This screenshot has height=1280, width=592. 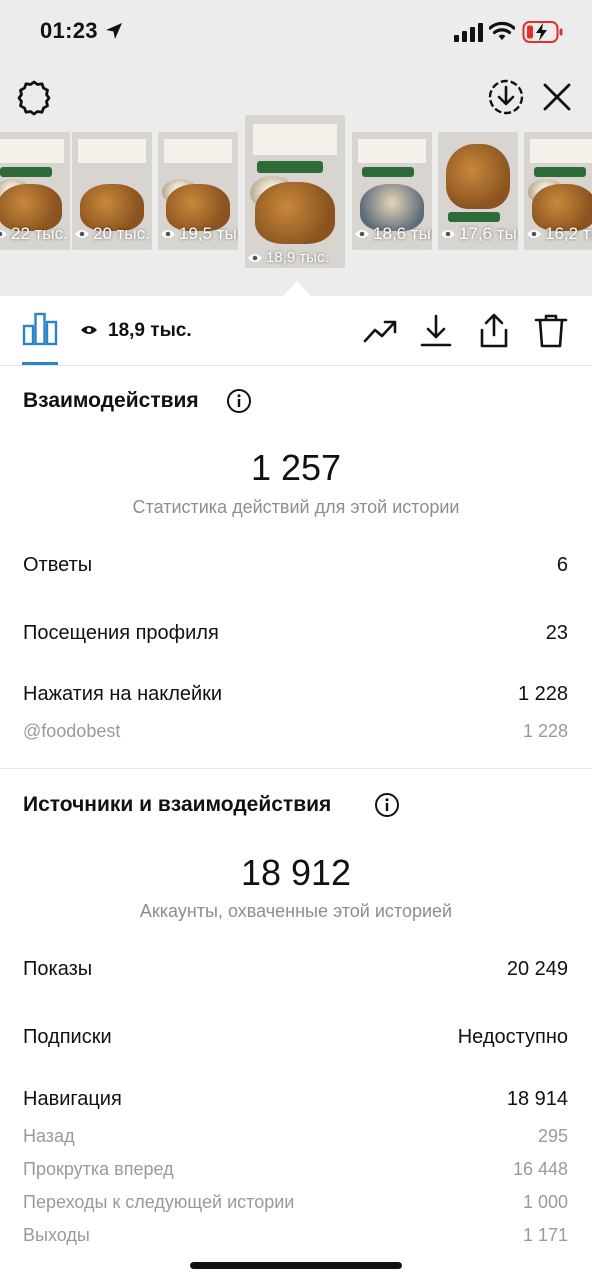 I want to click on story-thumbnail: 22 тыс., so click(x=35, y=191).